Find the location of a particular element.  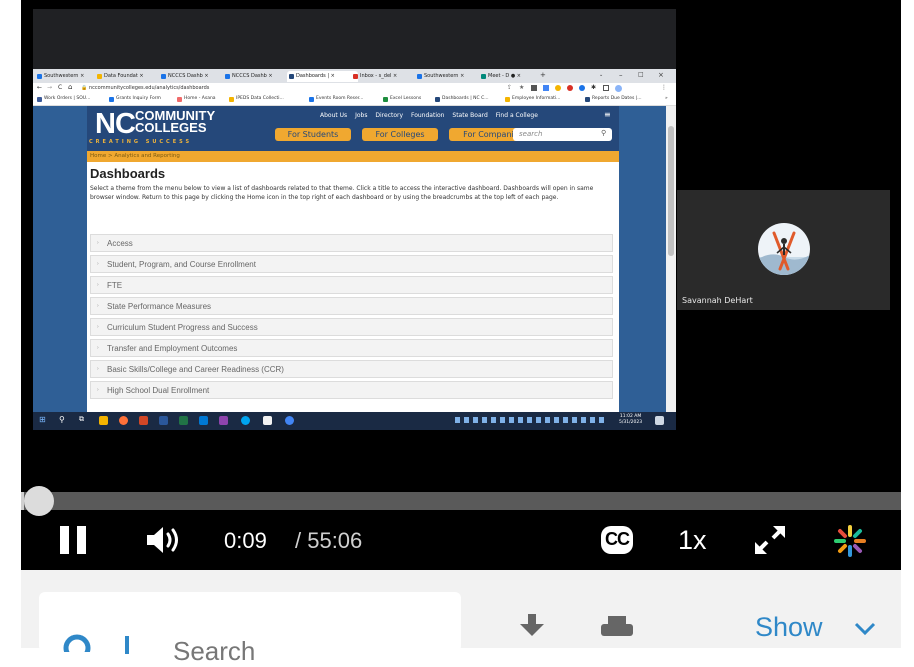

nav-state-board: State Board is located at coordinates (469, 115).